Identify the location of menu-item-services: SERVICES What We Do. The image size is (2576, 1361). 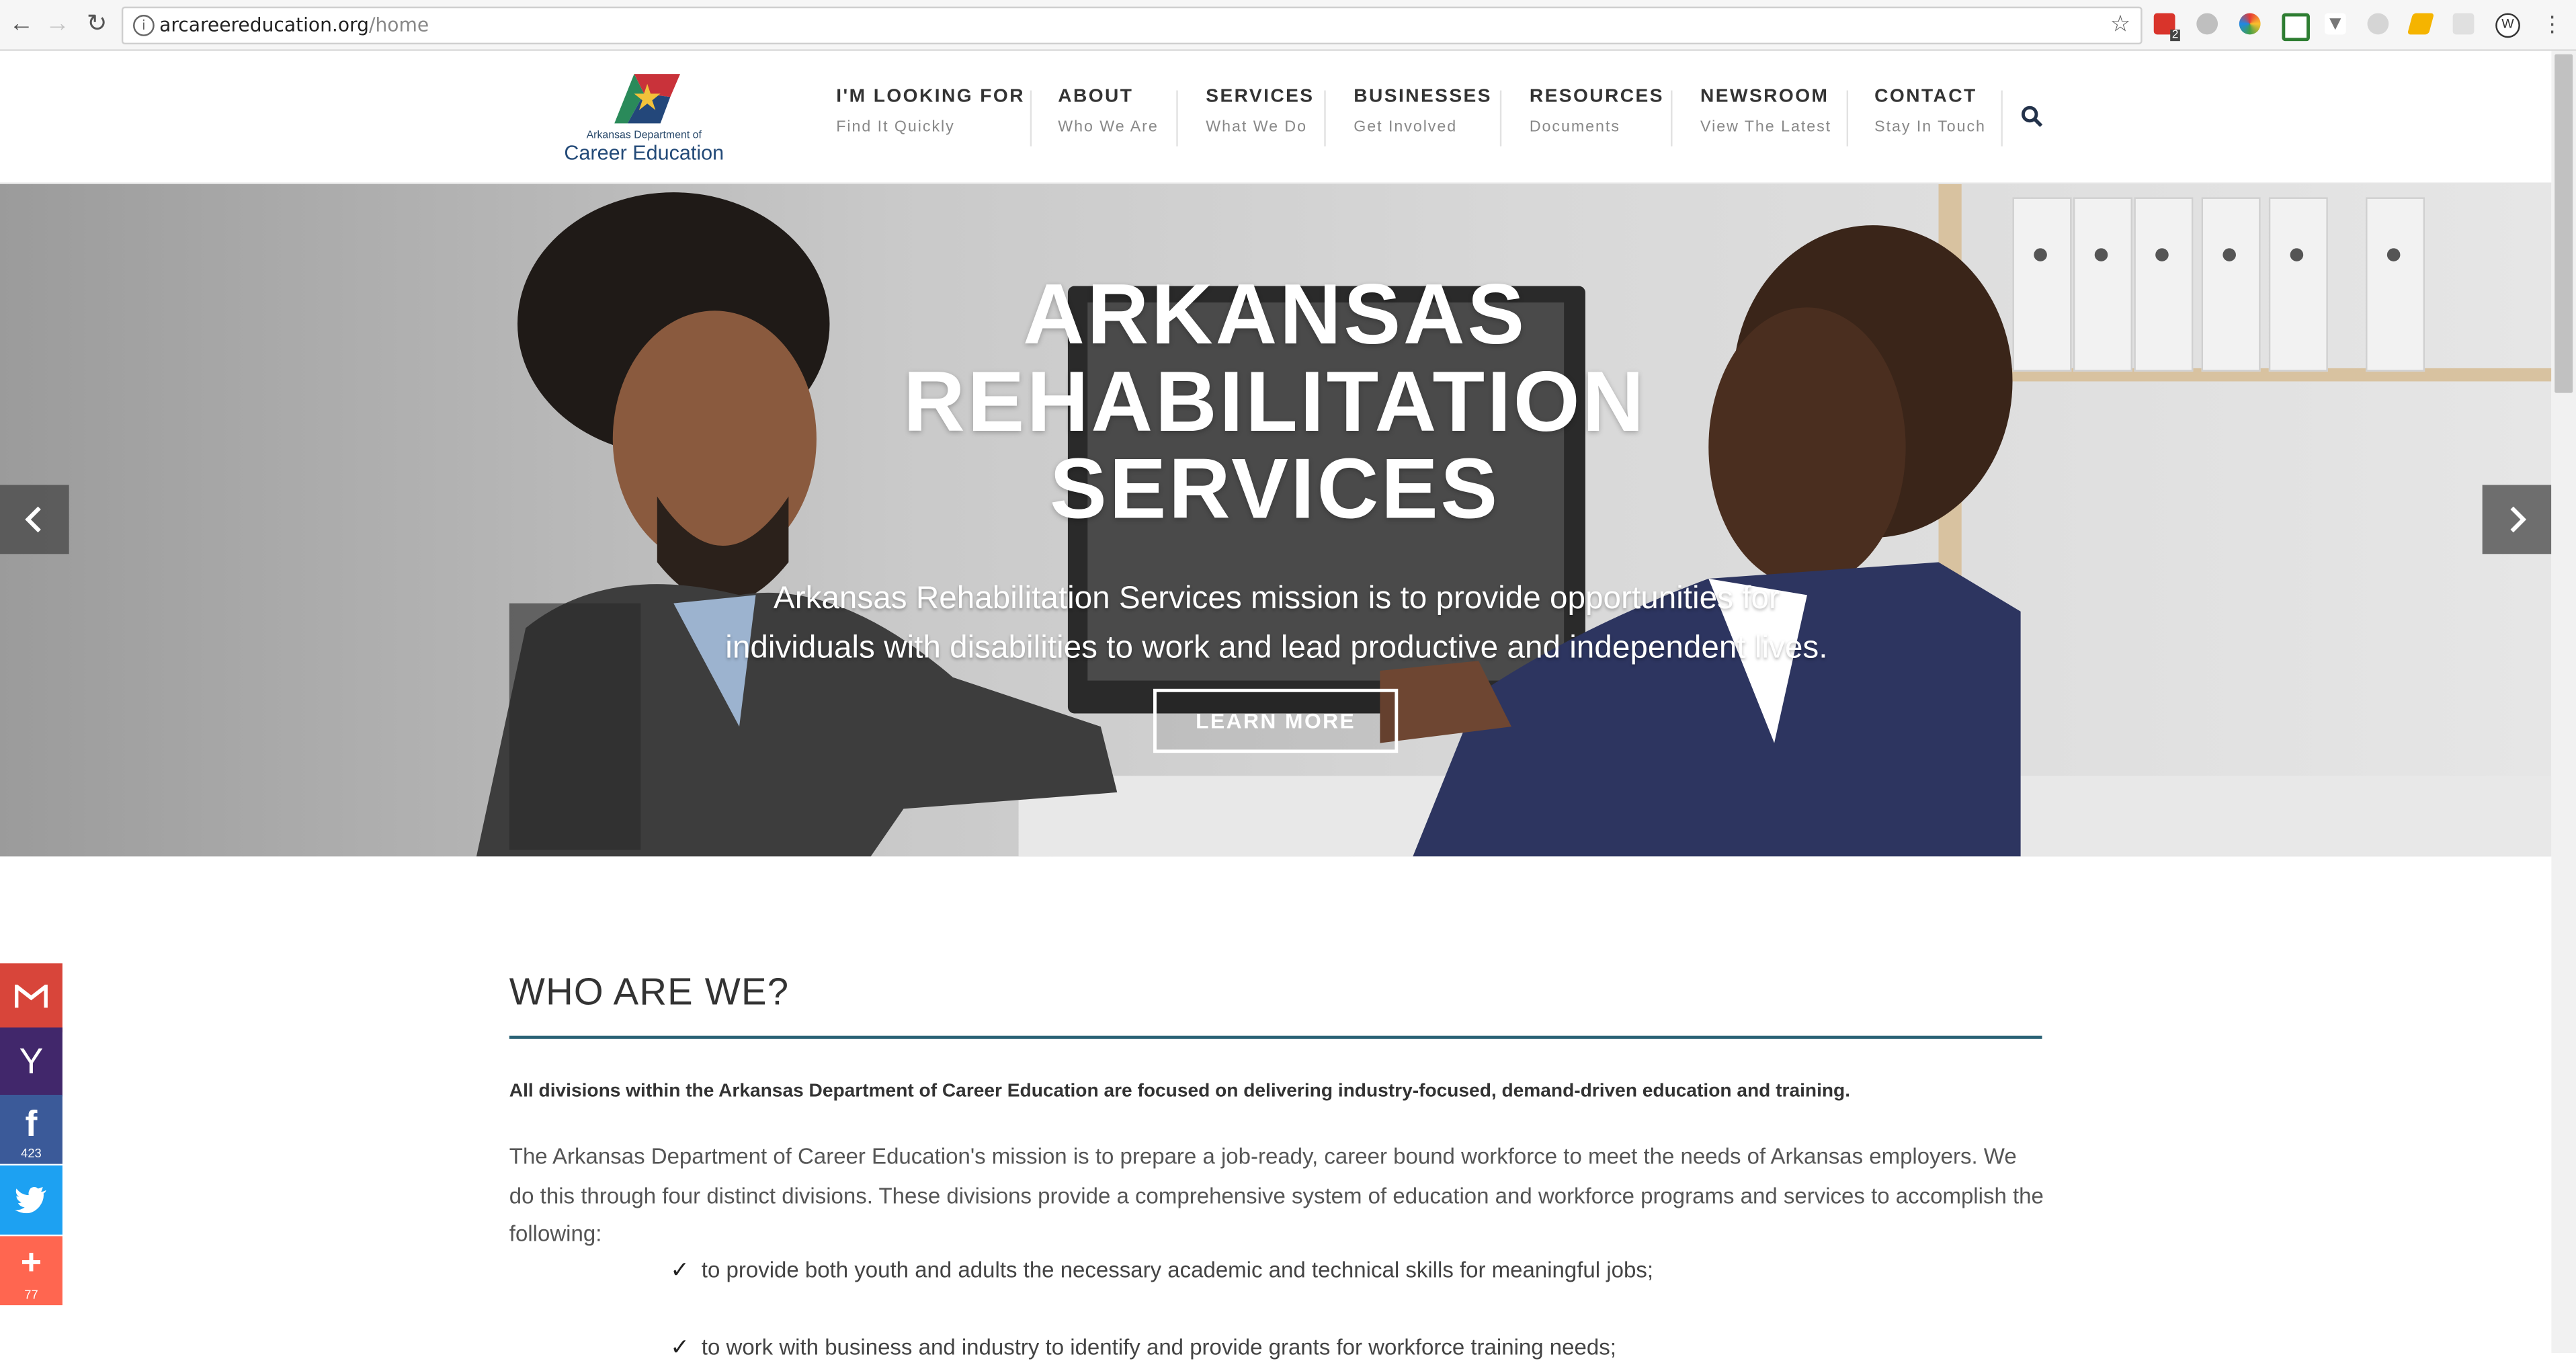
(1260, 111).